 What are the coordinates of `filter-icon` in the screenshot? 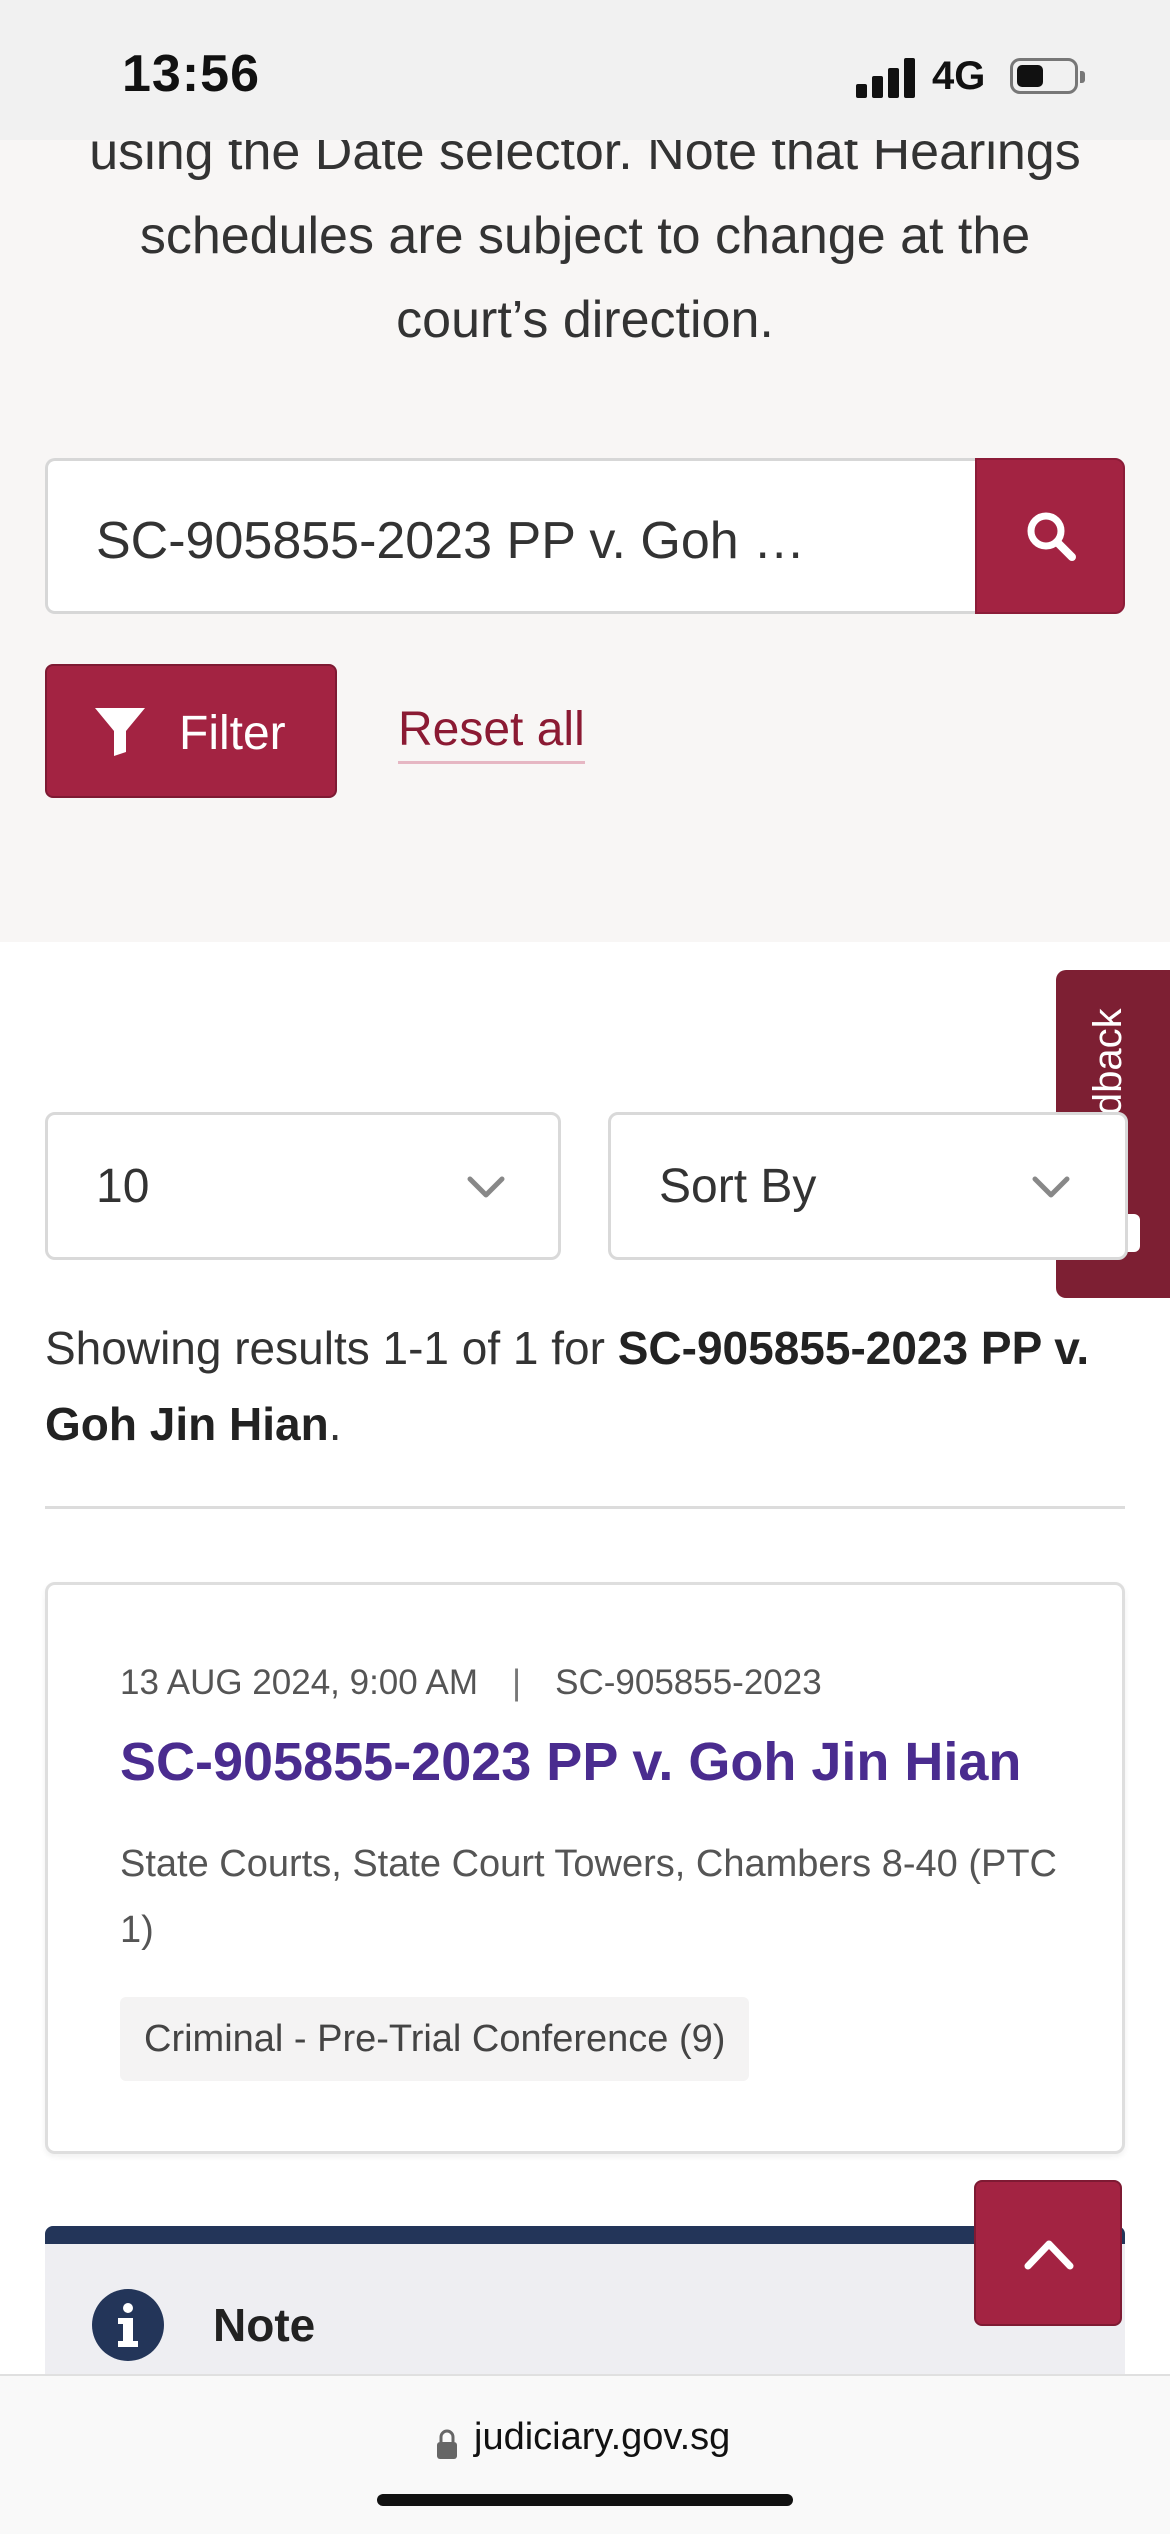 It's located at (120, 732).